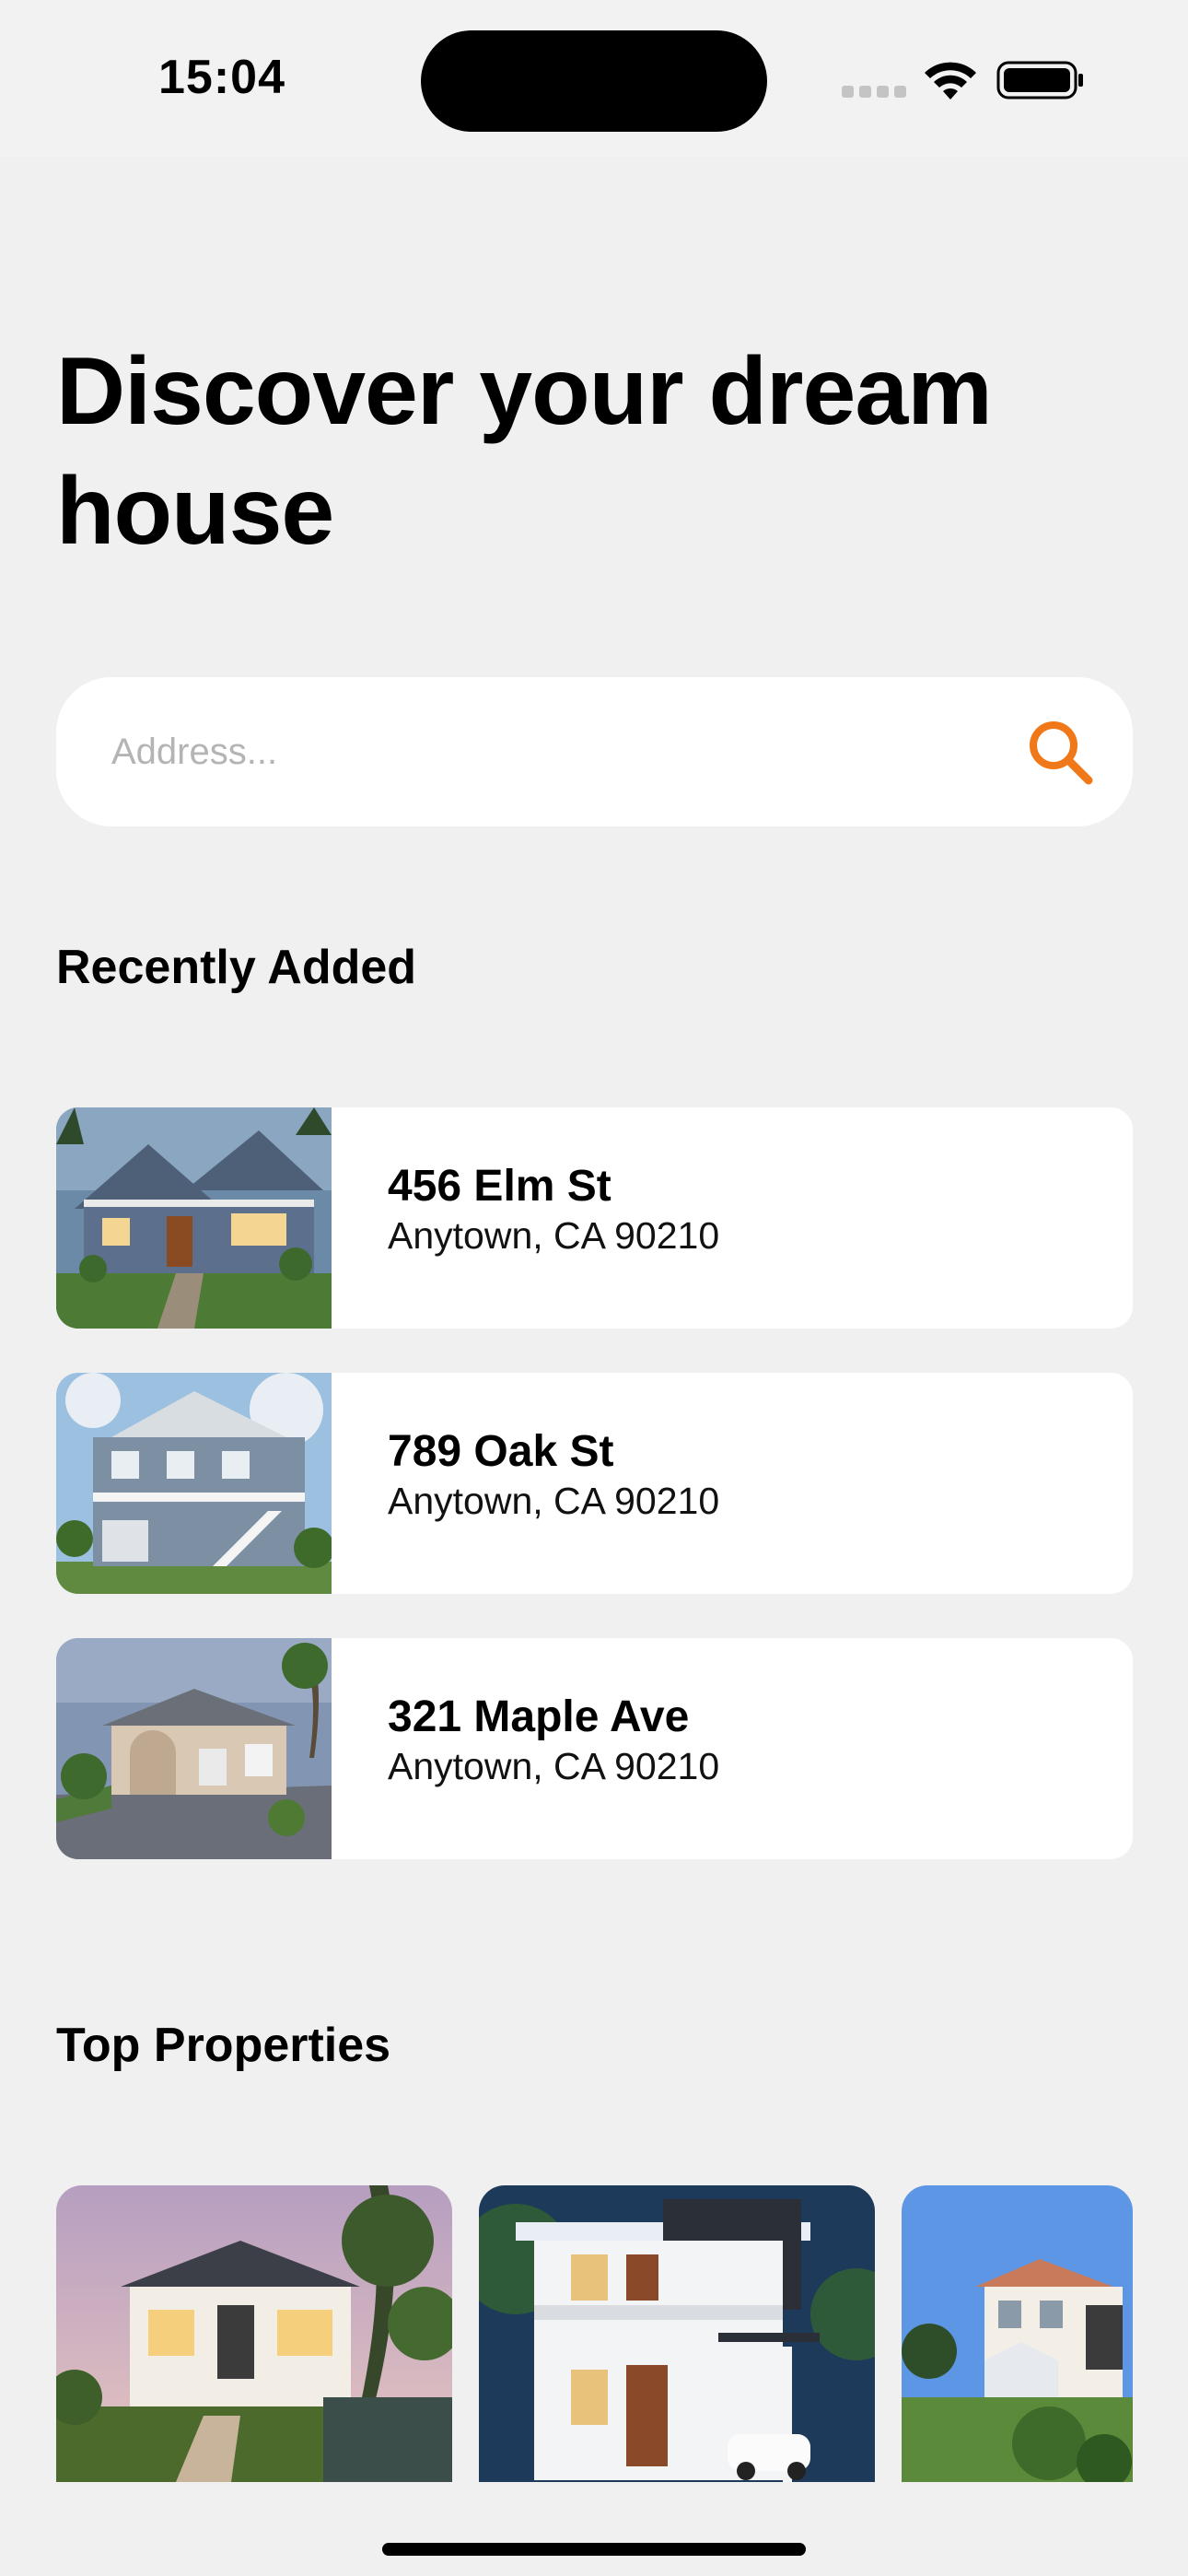  I want to click on search-icon, so click(1061, 752).